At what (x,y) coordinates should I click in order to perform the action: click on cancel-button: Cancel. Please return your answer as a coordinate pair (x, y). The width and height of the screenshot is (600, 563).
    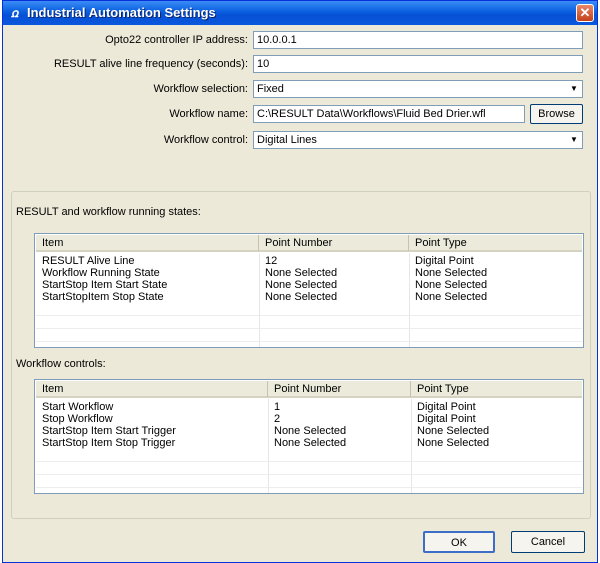
    Looking at the image, I should click on (548, 542).